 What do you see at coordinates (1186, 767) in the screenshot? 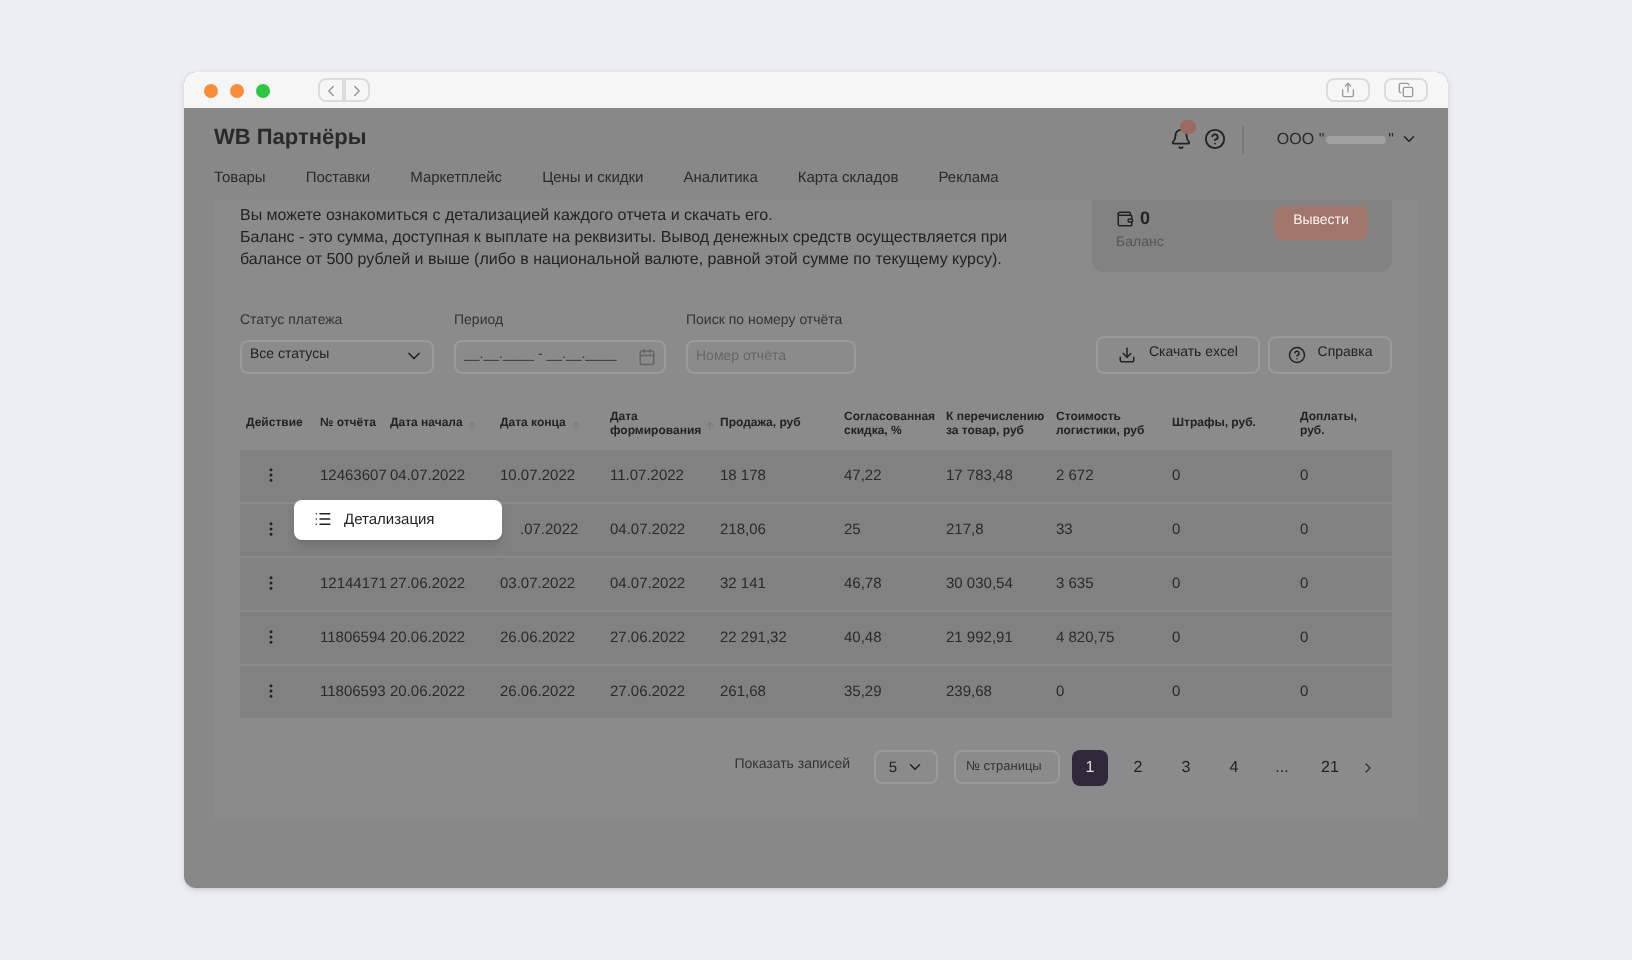
I see `page-button: 3` at bounding box center [1186, 767].